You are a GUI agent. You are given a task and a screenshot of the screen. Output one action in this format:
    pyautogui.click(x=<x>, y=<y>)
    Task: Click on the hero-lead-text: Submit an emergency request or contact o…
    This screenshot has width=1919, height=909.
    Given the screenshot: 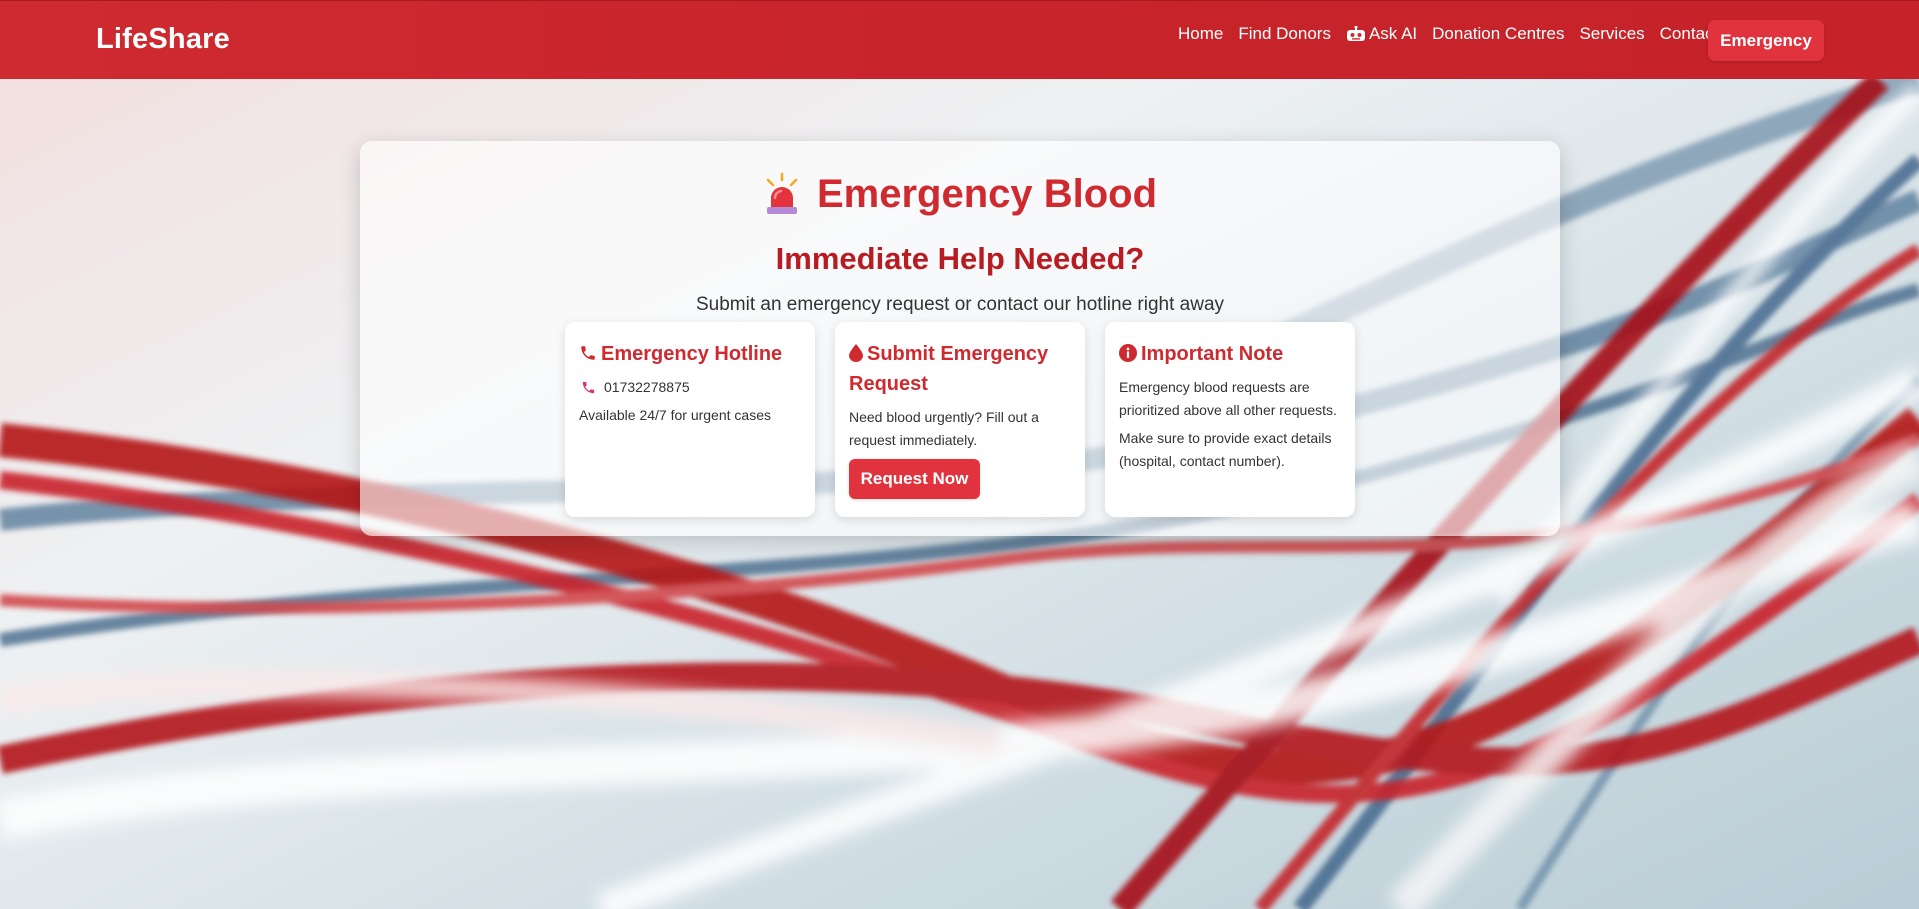 What is the action you would take?
    pyautogui.click(x=960, y=304)
    